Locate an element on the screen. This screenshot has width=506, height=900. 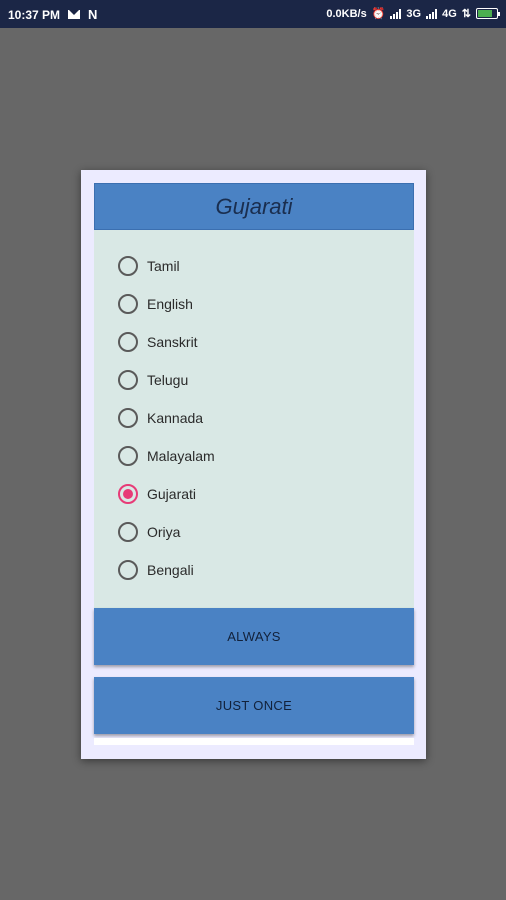
option-tamil: Tamil is located at coordinates (149, 266).